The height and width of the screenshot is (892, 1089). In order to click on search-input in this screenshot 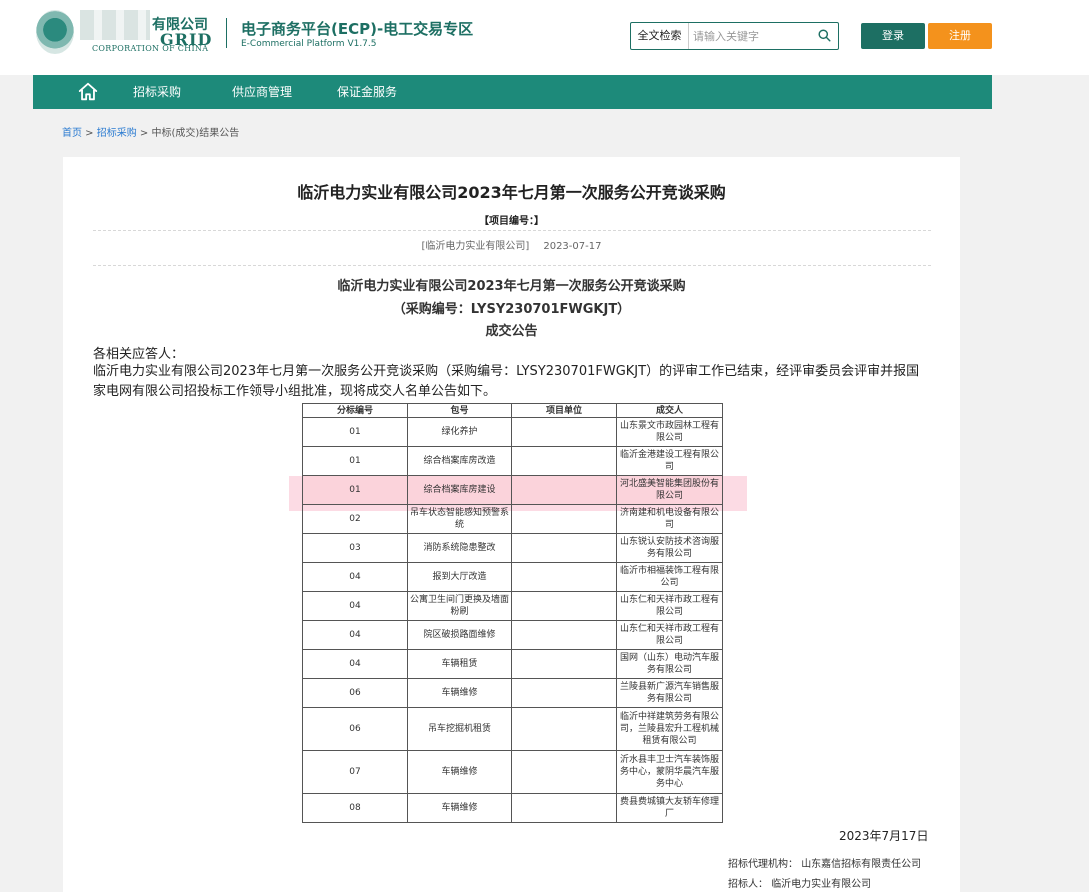, I will do `click(753, 36)`.